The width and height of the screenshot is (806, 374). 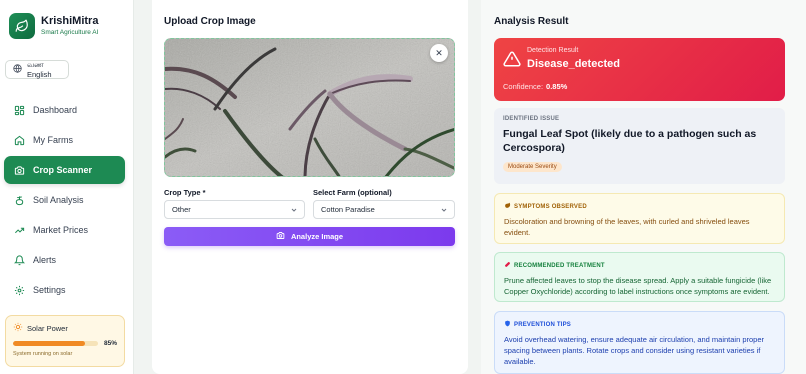 What do you see at coordinates (19, 260) in the screenshot?
I see `bell-icon` at bounding box center [19, 260].